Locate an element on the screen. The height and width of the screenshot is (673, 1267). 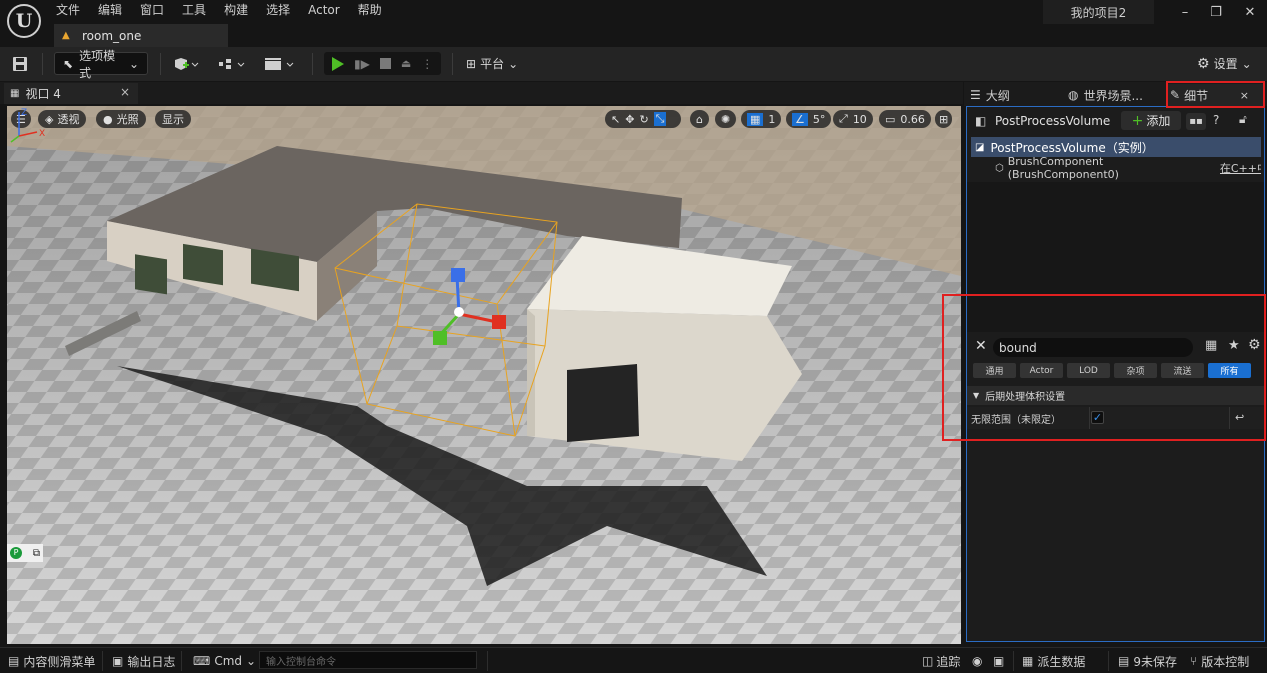
console-icon: ⌨ is located at coordinates (202, 661).